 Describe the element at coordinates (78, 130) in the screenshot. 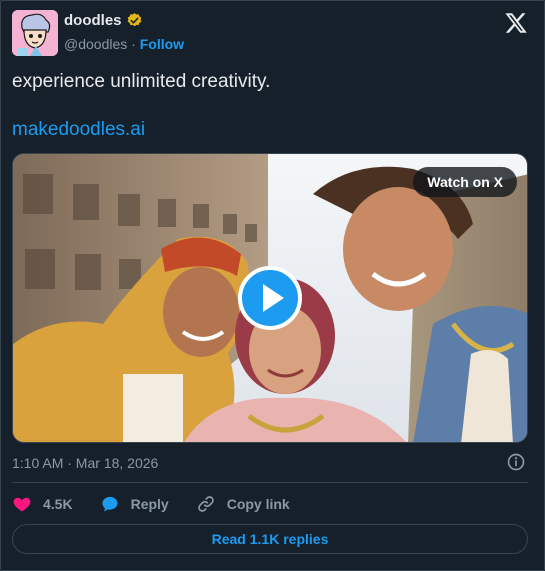

I see `tweet-link: makedoodles.ai` at that location.